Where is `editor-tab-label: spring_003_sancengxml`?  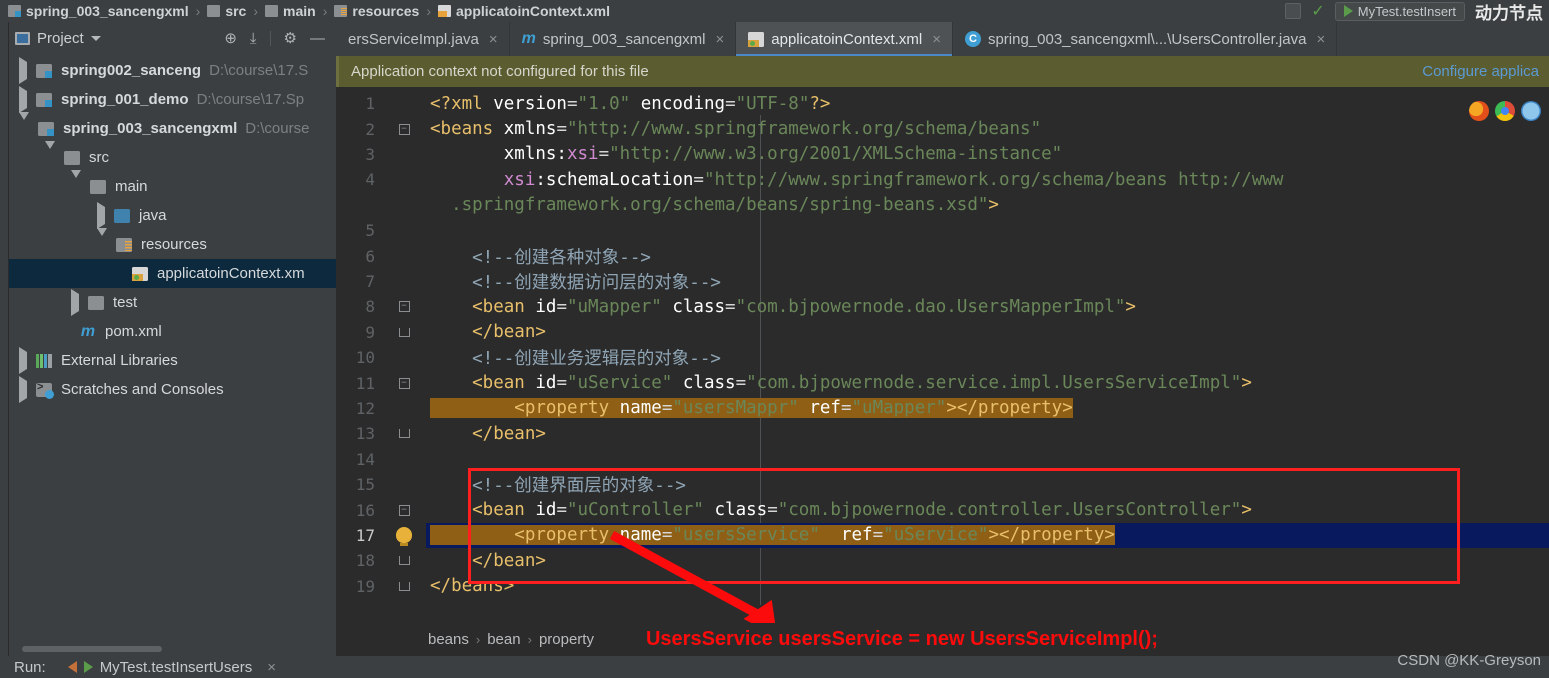
editor-tab-label: spring_003_sancengxml is located at coordinates (624, 39).